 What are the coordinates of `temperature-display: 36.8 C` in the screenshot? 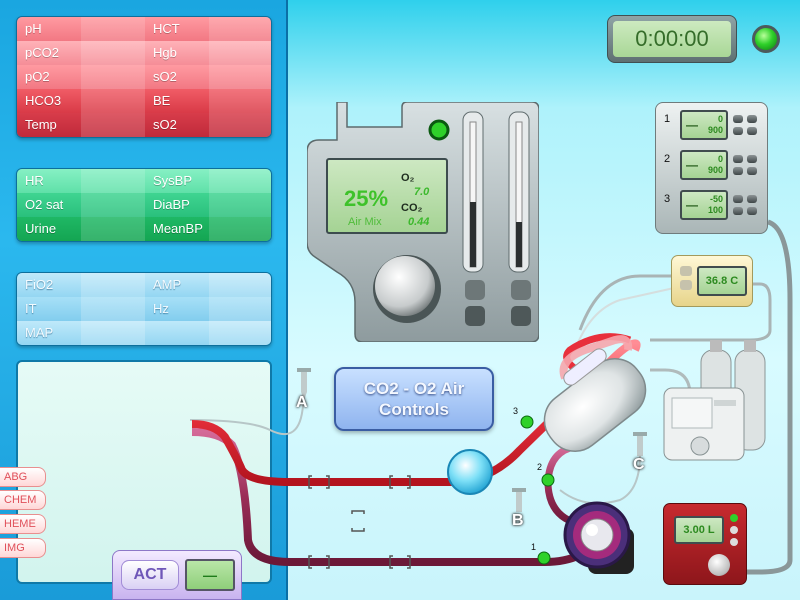 It's located at (722, 281).